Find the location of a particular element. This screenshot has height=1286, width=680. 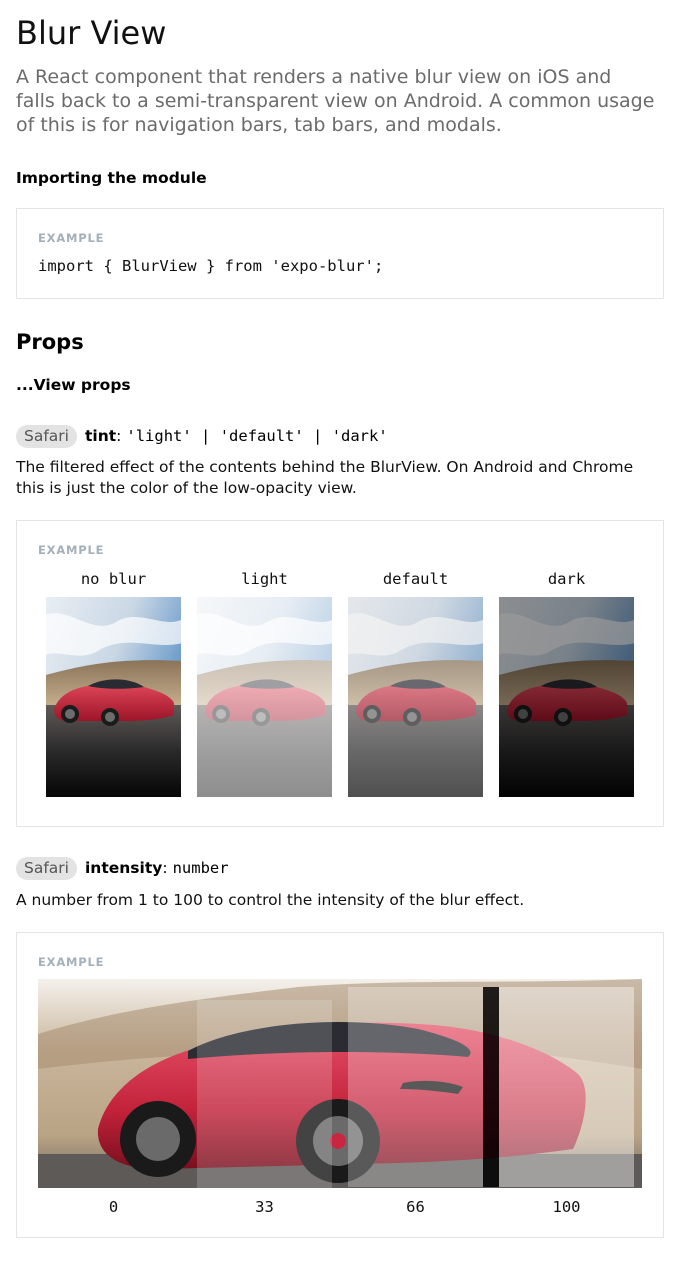

intensity-label-100: 100 is located at coordinates (566, 1207).